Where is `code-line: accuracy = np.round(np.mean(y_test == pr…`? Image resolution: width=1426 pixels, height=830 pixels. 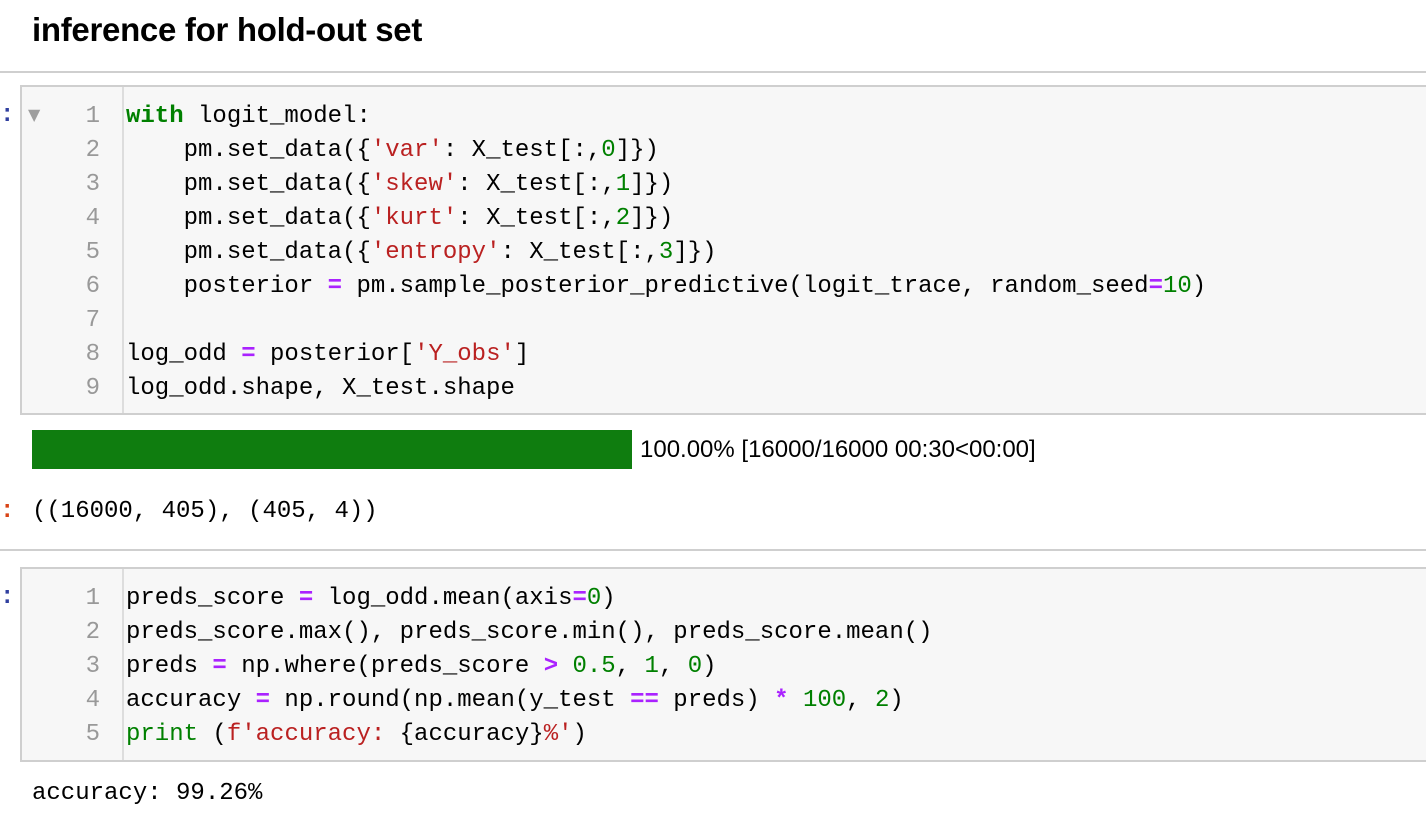 code-line: accuracy = np.round(np.mean(y_test == pr… is located at coordinates (529, 701).